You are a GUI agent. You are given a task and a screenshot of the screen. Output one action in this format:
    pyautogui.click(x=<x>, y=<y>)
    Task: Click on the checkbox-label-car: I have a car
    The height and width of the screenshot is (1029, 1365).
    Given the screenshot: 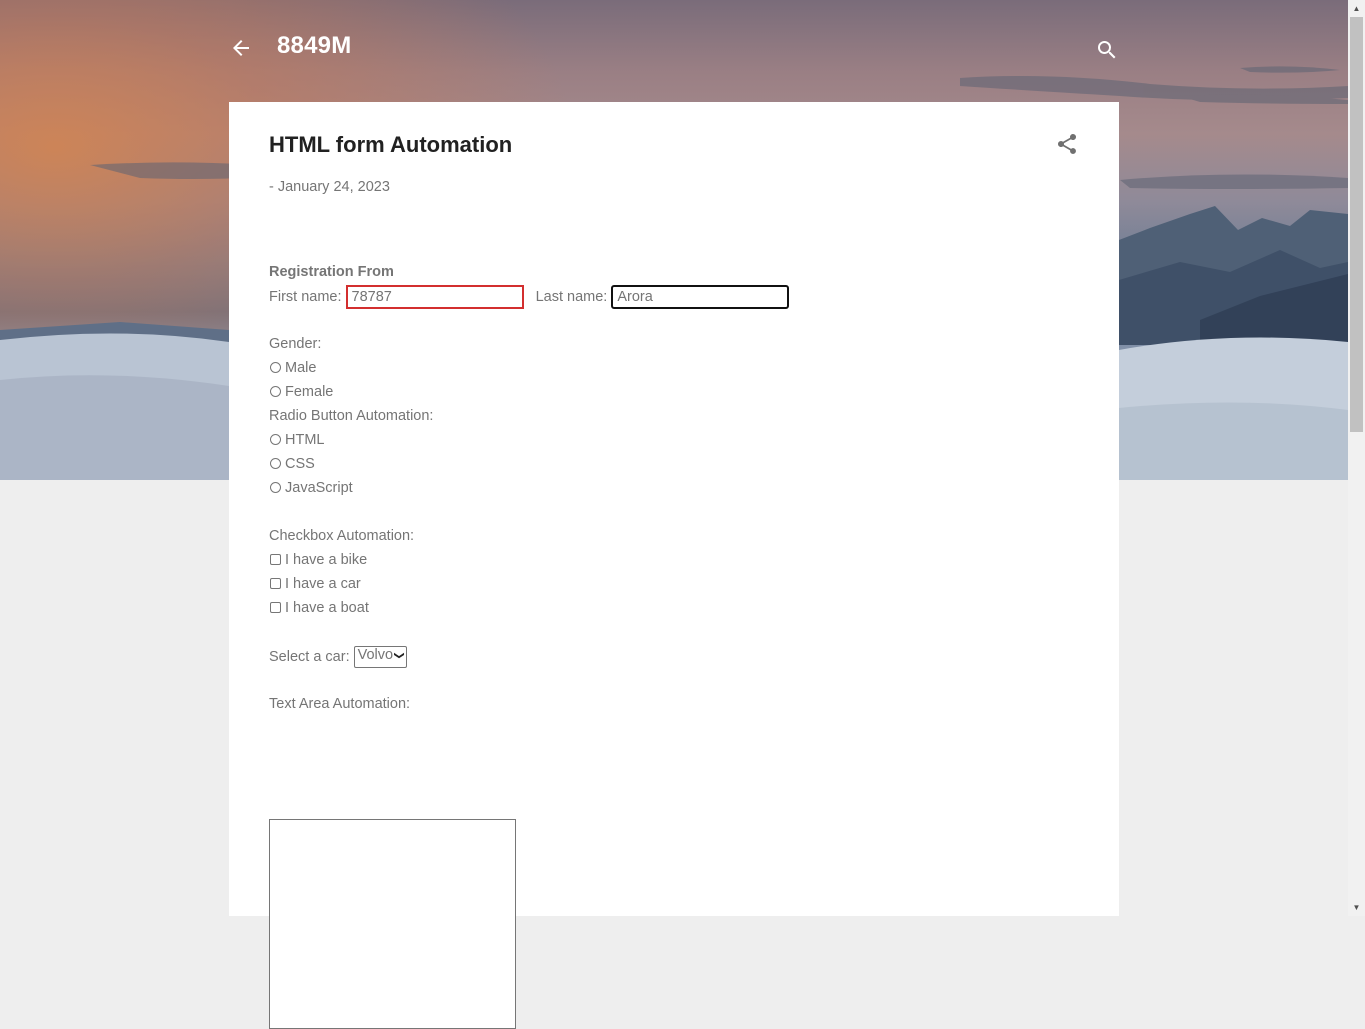 What is the action you would take?
    pyautogui.click(x=323, y=584)
    